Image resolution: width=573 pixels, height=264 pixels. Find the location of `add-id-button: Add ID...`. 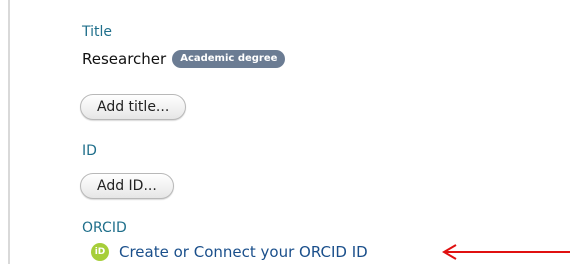

add-id-button: Add ID... is located at coordinates (127, 186).